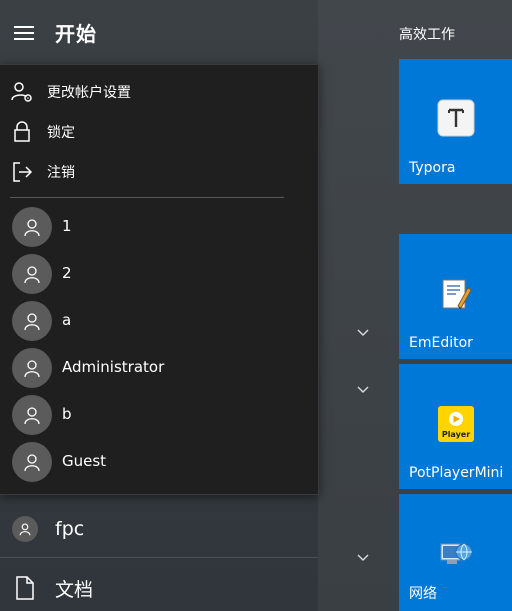 The image size is (512, 611). What do you see at coordinates (441, 343) in the screenshot?
I see `tile-label: EmEditor` at bounding box center [441, 343].